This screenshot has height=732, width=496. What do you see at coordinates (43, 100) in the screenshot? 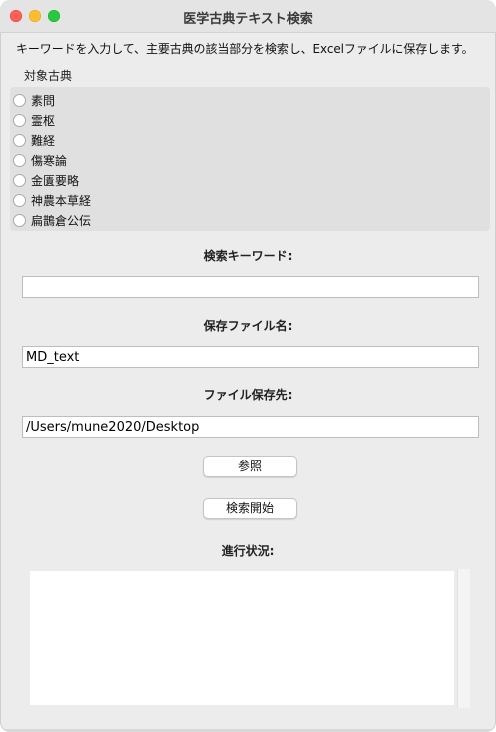
I see `radio-option-label: 素問` at bounding box center [43, 100].